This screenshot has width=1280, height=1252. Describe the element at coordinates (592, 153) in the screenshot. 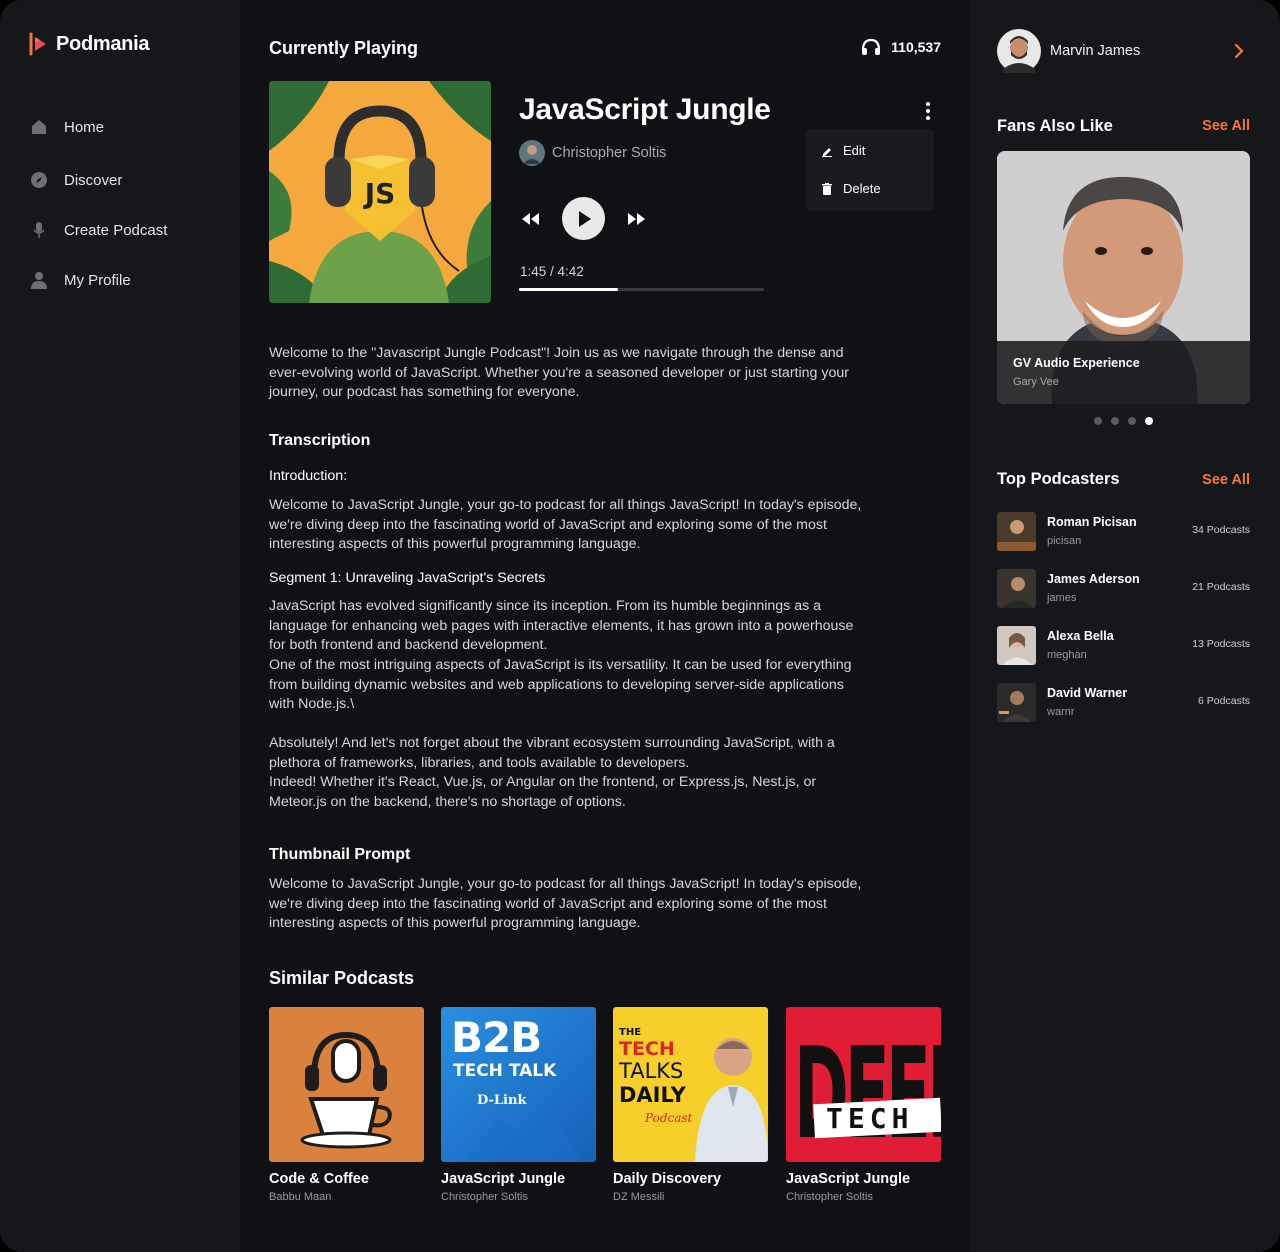

I see `podcast-author: Christopher Soltis` at that location.